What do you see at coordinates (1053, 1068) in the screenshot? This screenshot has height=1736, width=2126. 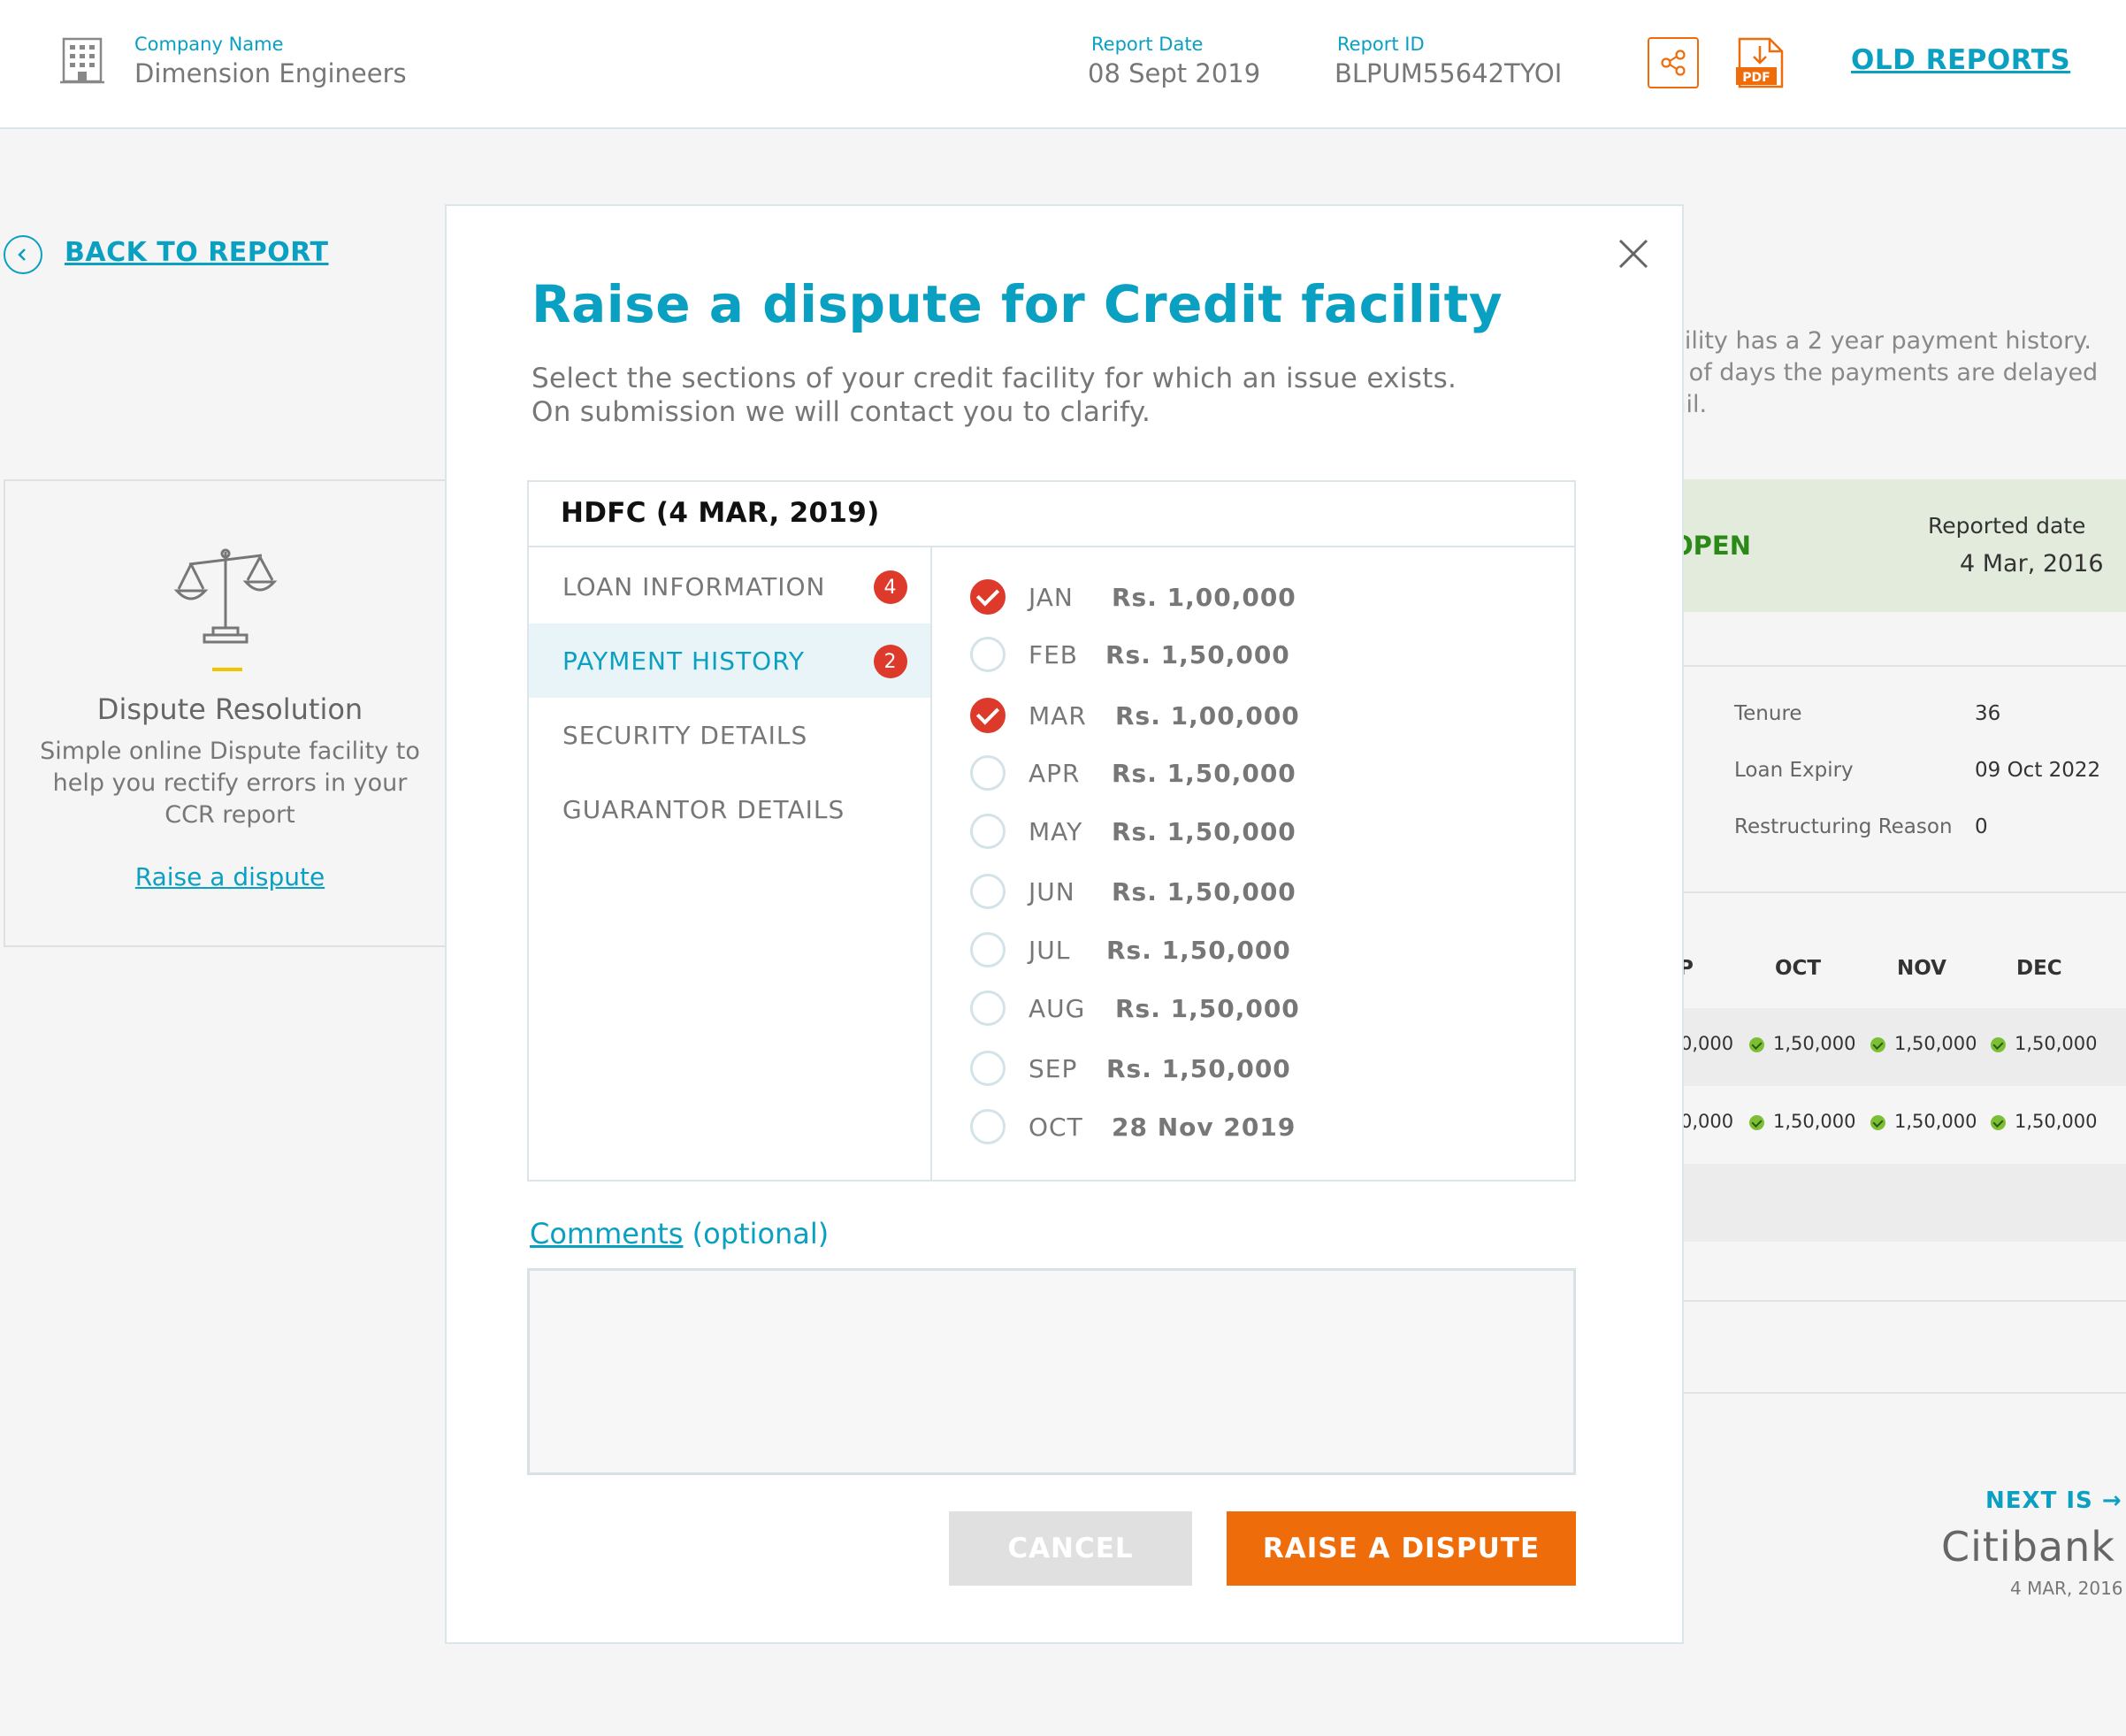 I see `month-name: SEP` at bounding box center [1053, 1068].